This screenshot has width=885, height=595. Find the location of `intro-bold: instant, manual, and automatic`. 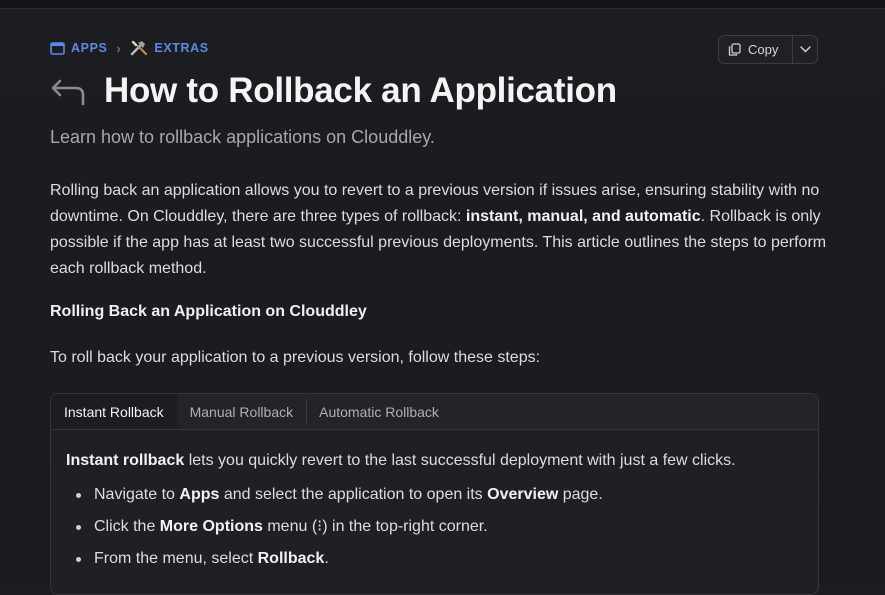

intro-bold: instant, manual, and automatic is located at coordinates (583, 216).